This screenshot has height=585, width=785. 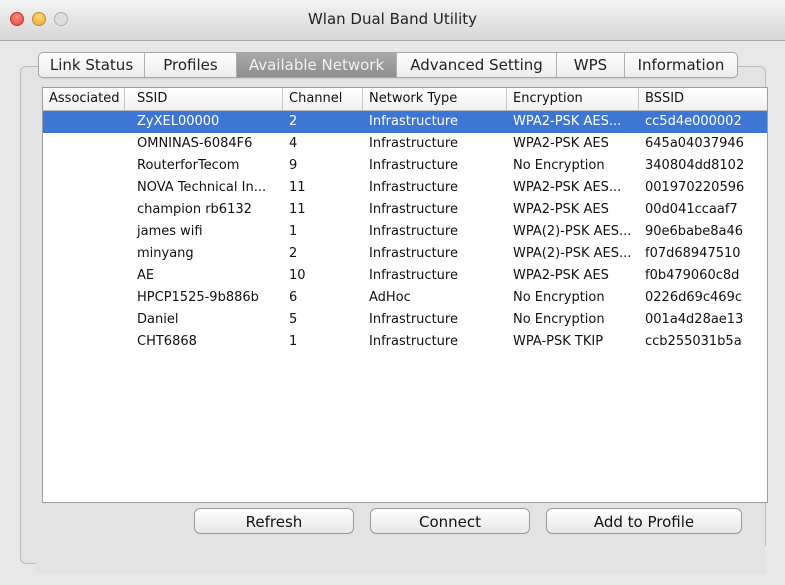 What do you see at coordinates (401, 560) in the screenshot?
I see `bottom-spacer` at bounding box center [401, 560].